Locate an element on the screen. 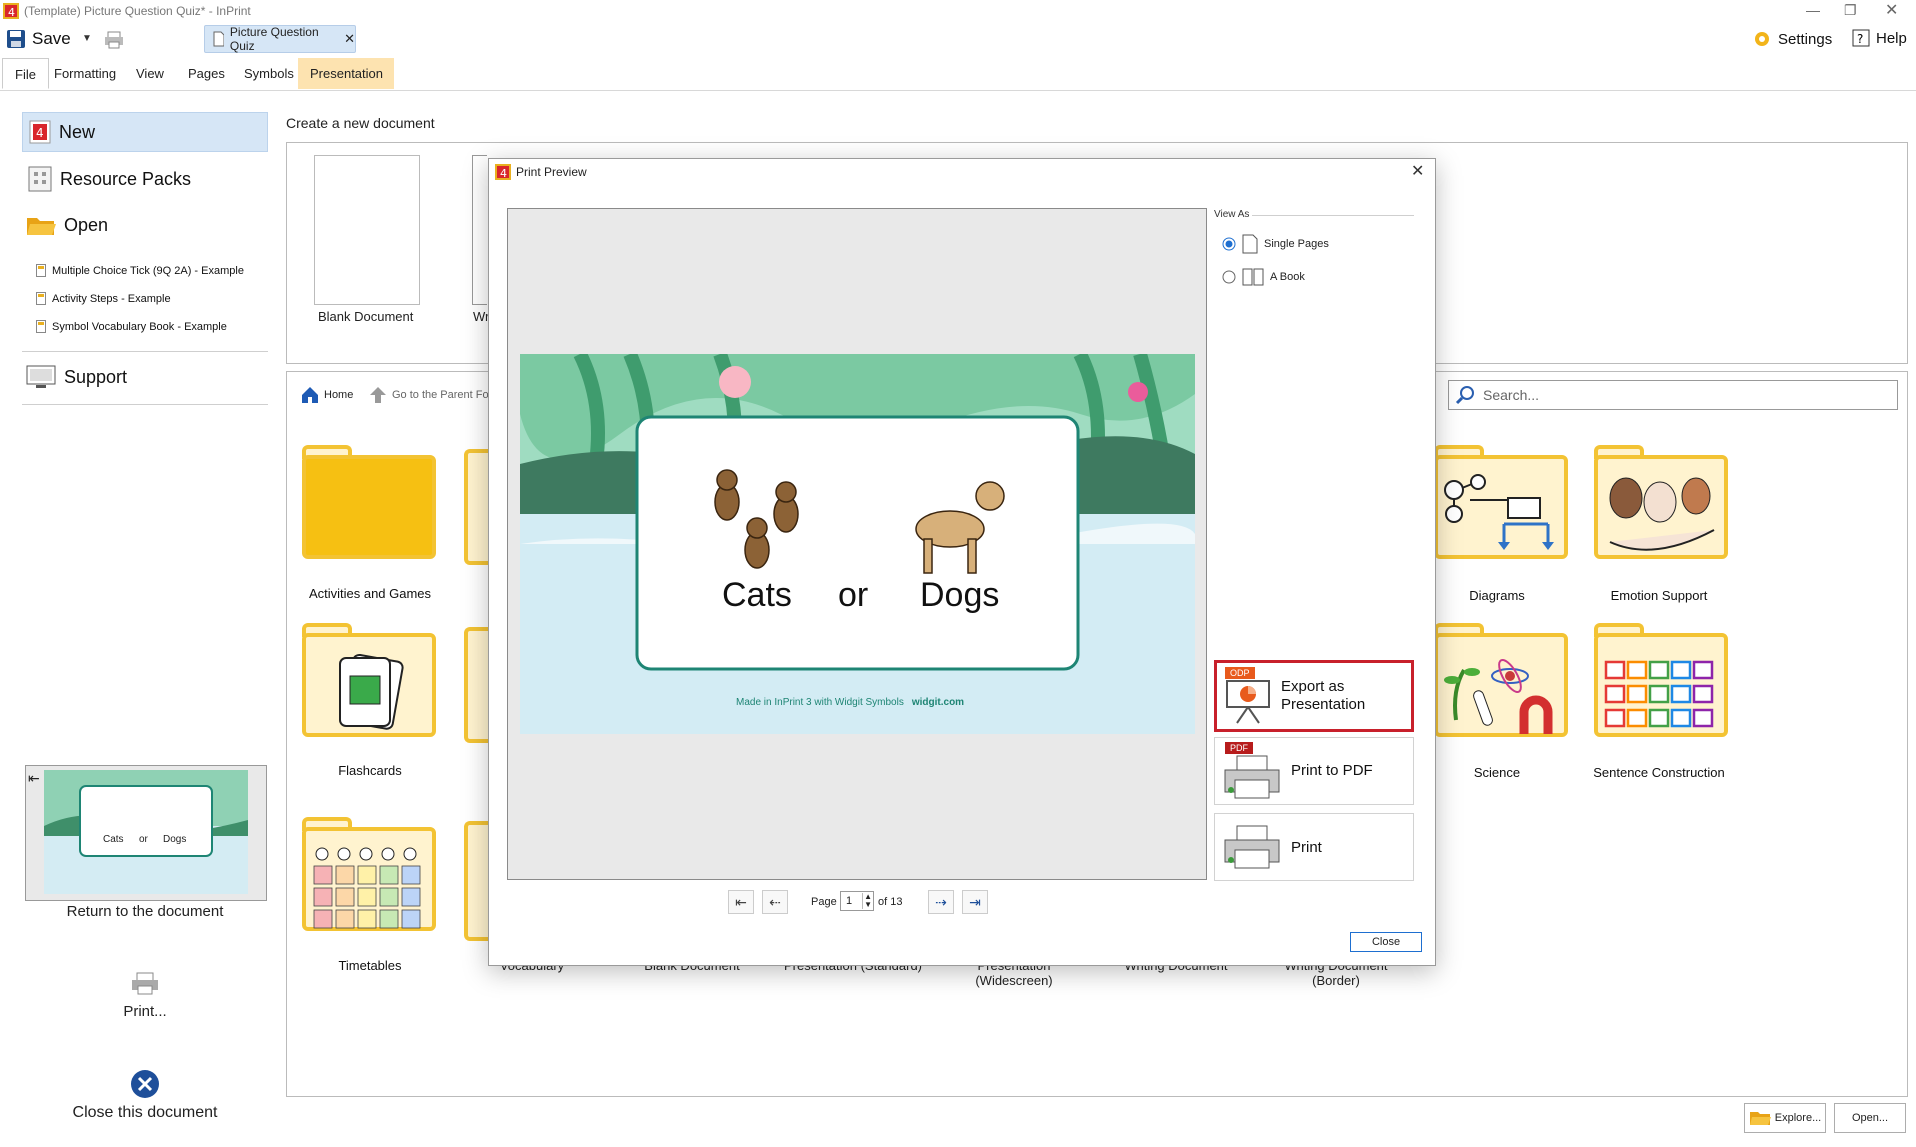 This screenshot has width=1916, height=1147. tab-view: View is located at coordinates (150, 73).